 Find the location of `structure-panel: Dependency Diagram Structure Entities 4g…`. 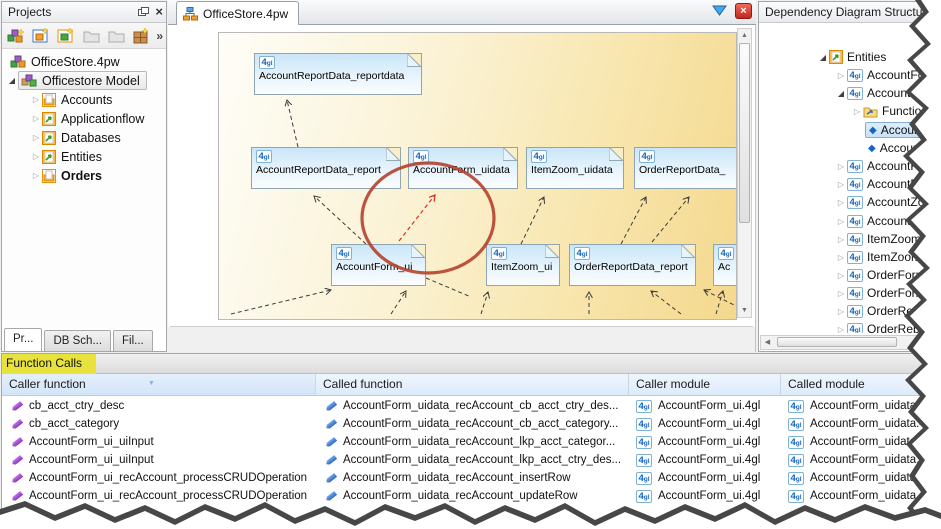

structure-panel: Dependency Diagram Structure Entities 4g… is located at coordinates (849, 176).